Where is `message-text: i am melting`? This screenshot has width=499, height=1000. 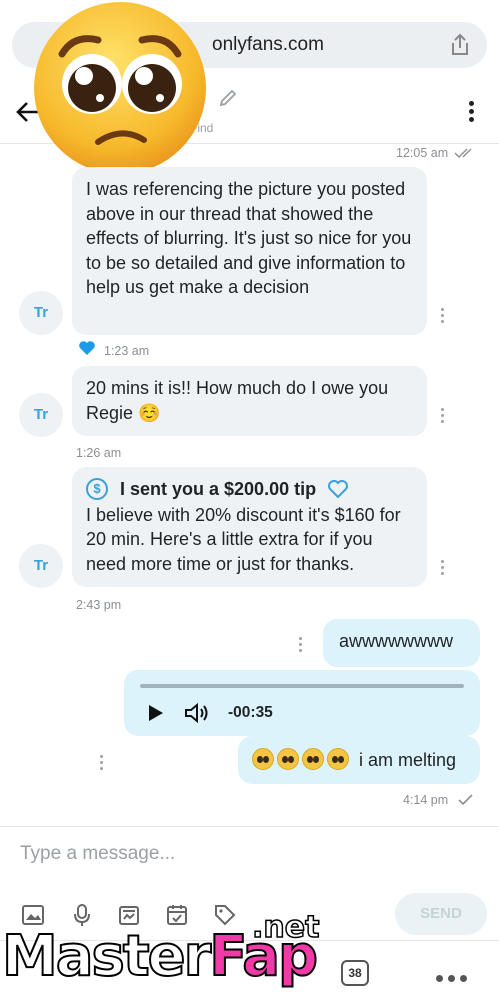
message-text: i am melting is located at coordinates (408, 760).